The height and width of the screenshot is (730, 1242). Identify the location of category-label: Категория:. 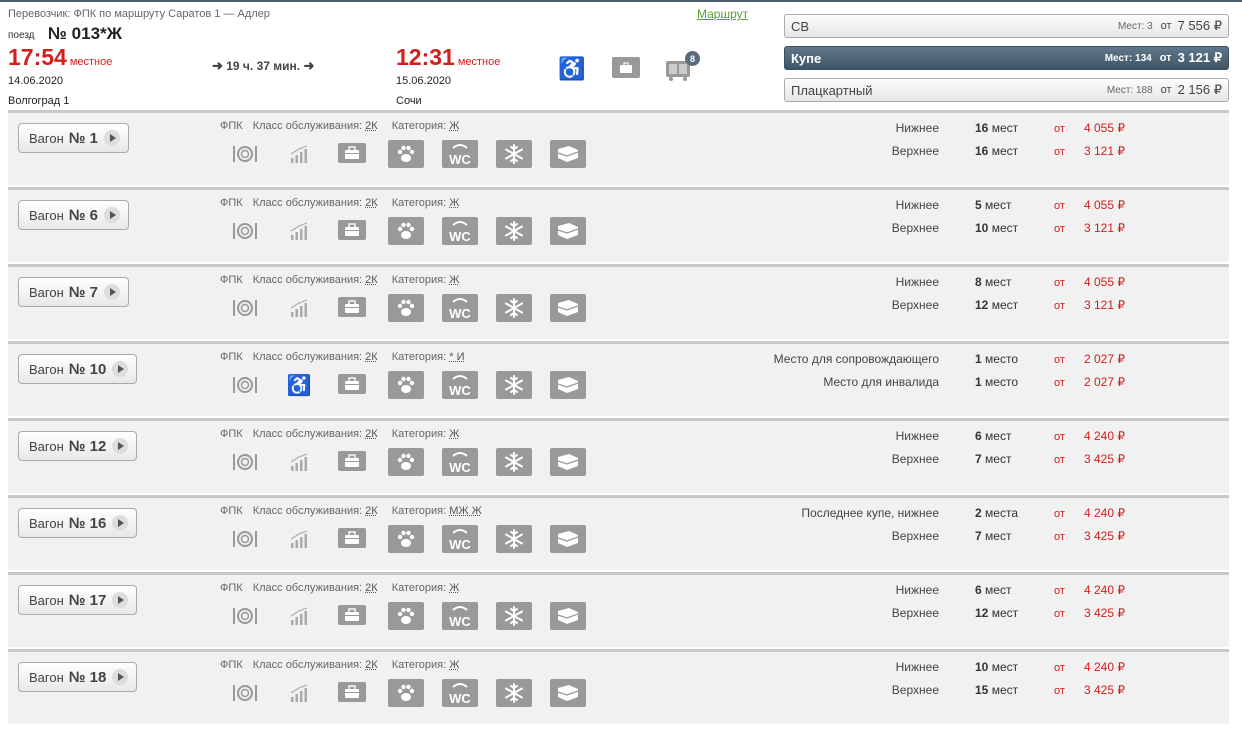
(419, 588).